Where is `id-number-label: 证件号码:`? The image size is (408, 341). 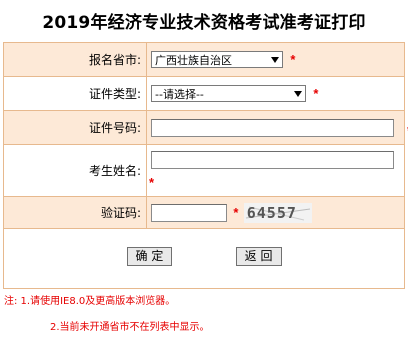 id-number-label: 证件号码: is located at coordinates (75, 127).